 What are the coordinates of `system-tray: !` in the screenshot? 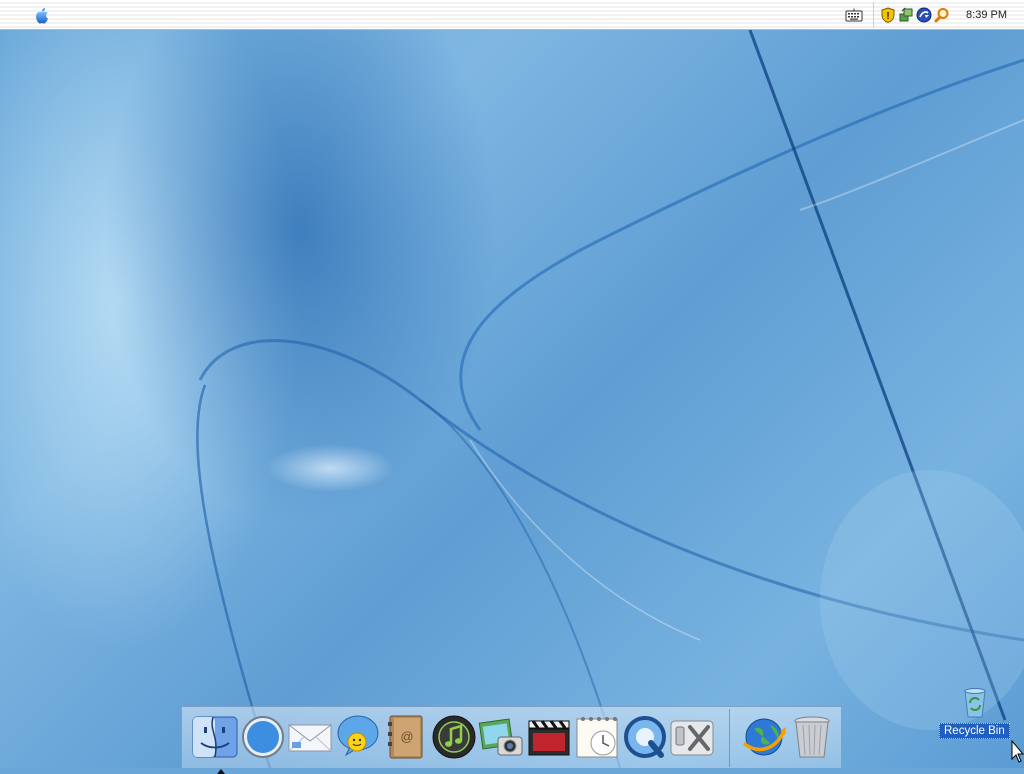 It's located at (915, 15).